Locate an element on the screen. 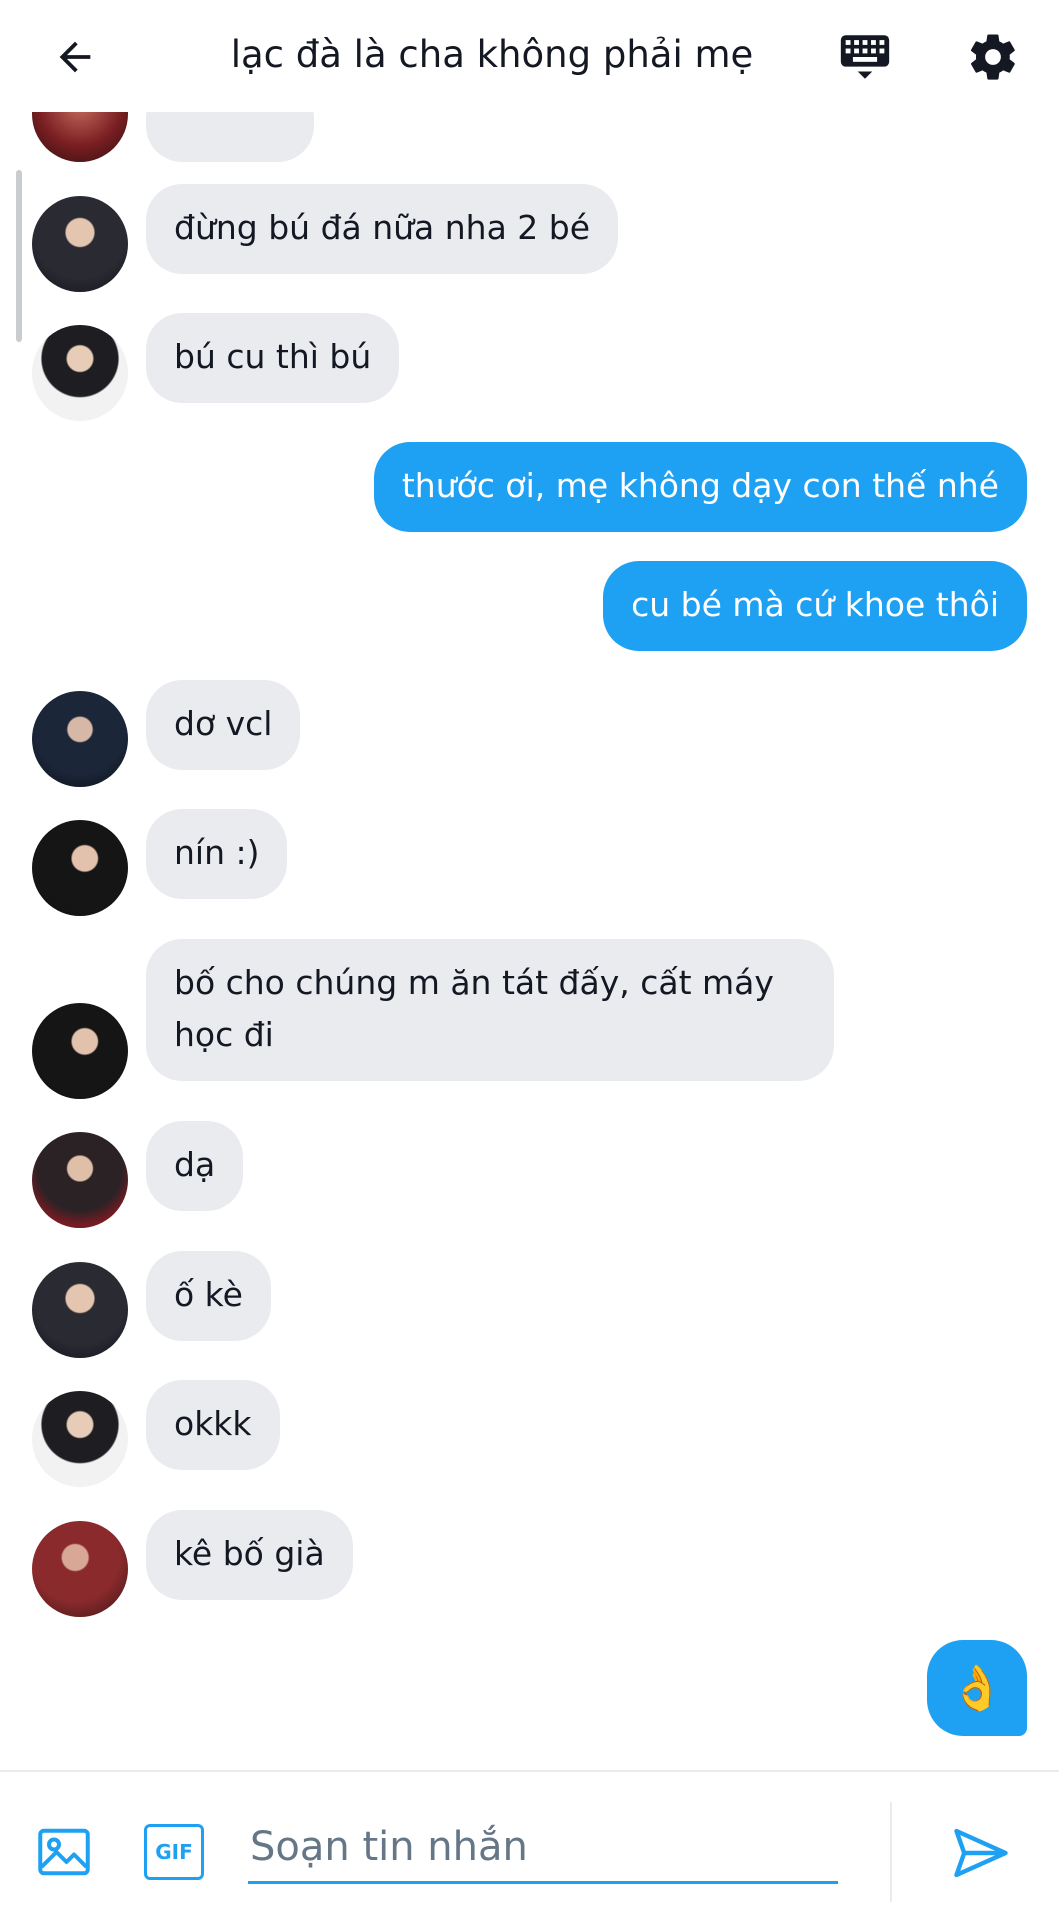 The height and width of the screenshot is (1922, 1059). message-bubble: nín :) is located at coordinates (217, 854).